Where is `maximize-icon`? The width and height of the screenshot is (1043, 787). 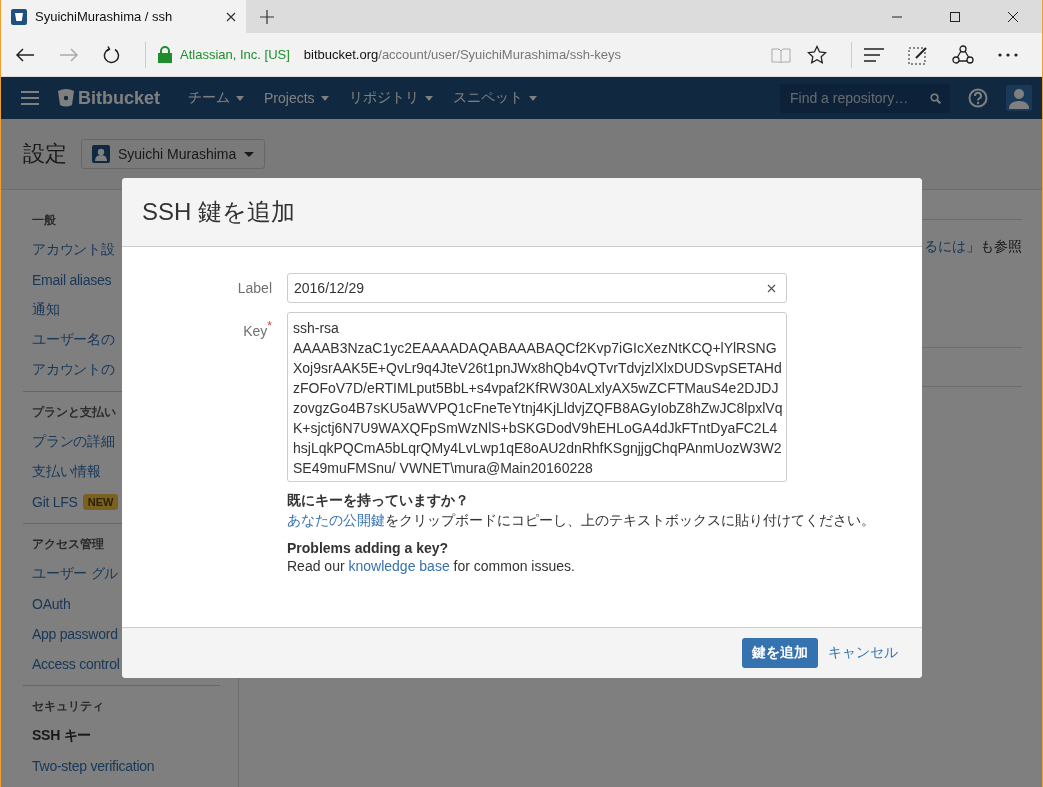 maximize-icon is located at coordinates (955, 16).